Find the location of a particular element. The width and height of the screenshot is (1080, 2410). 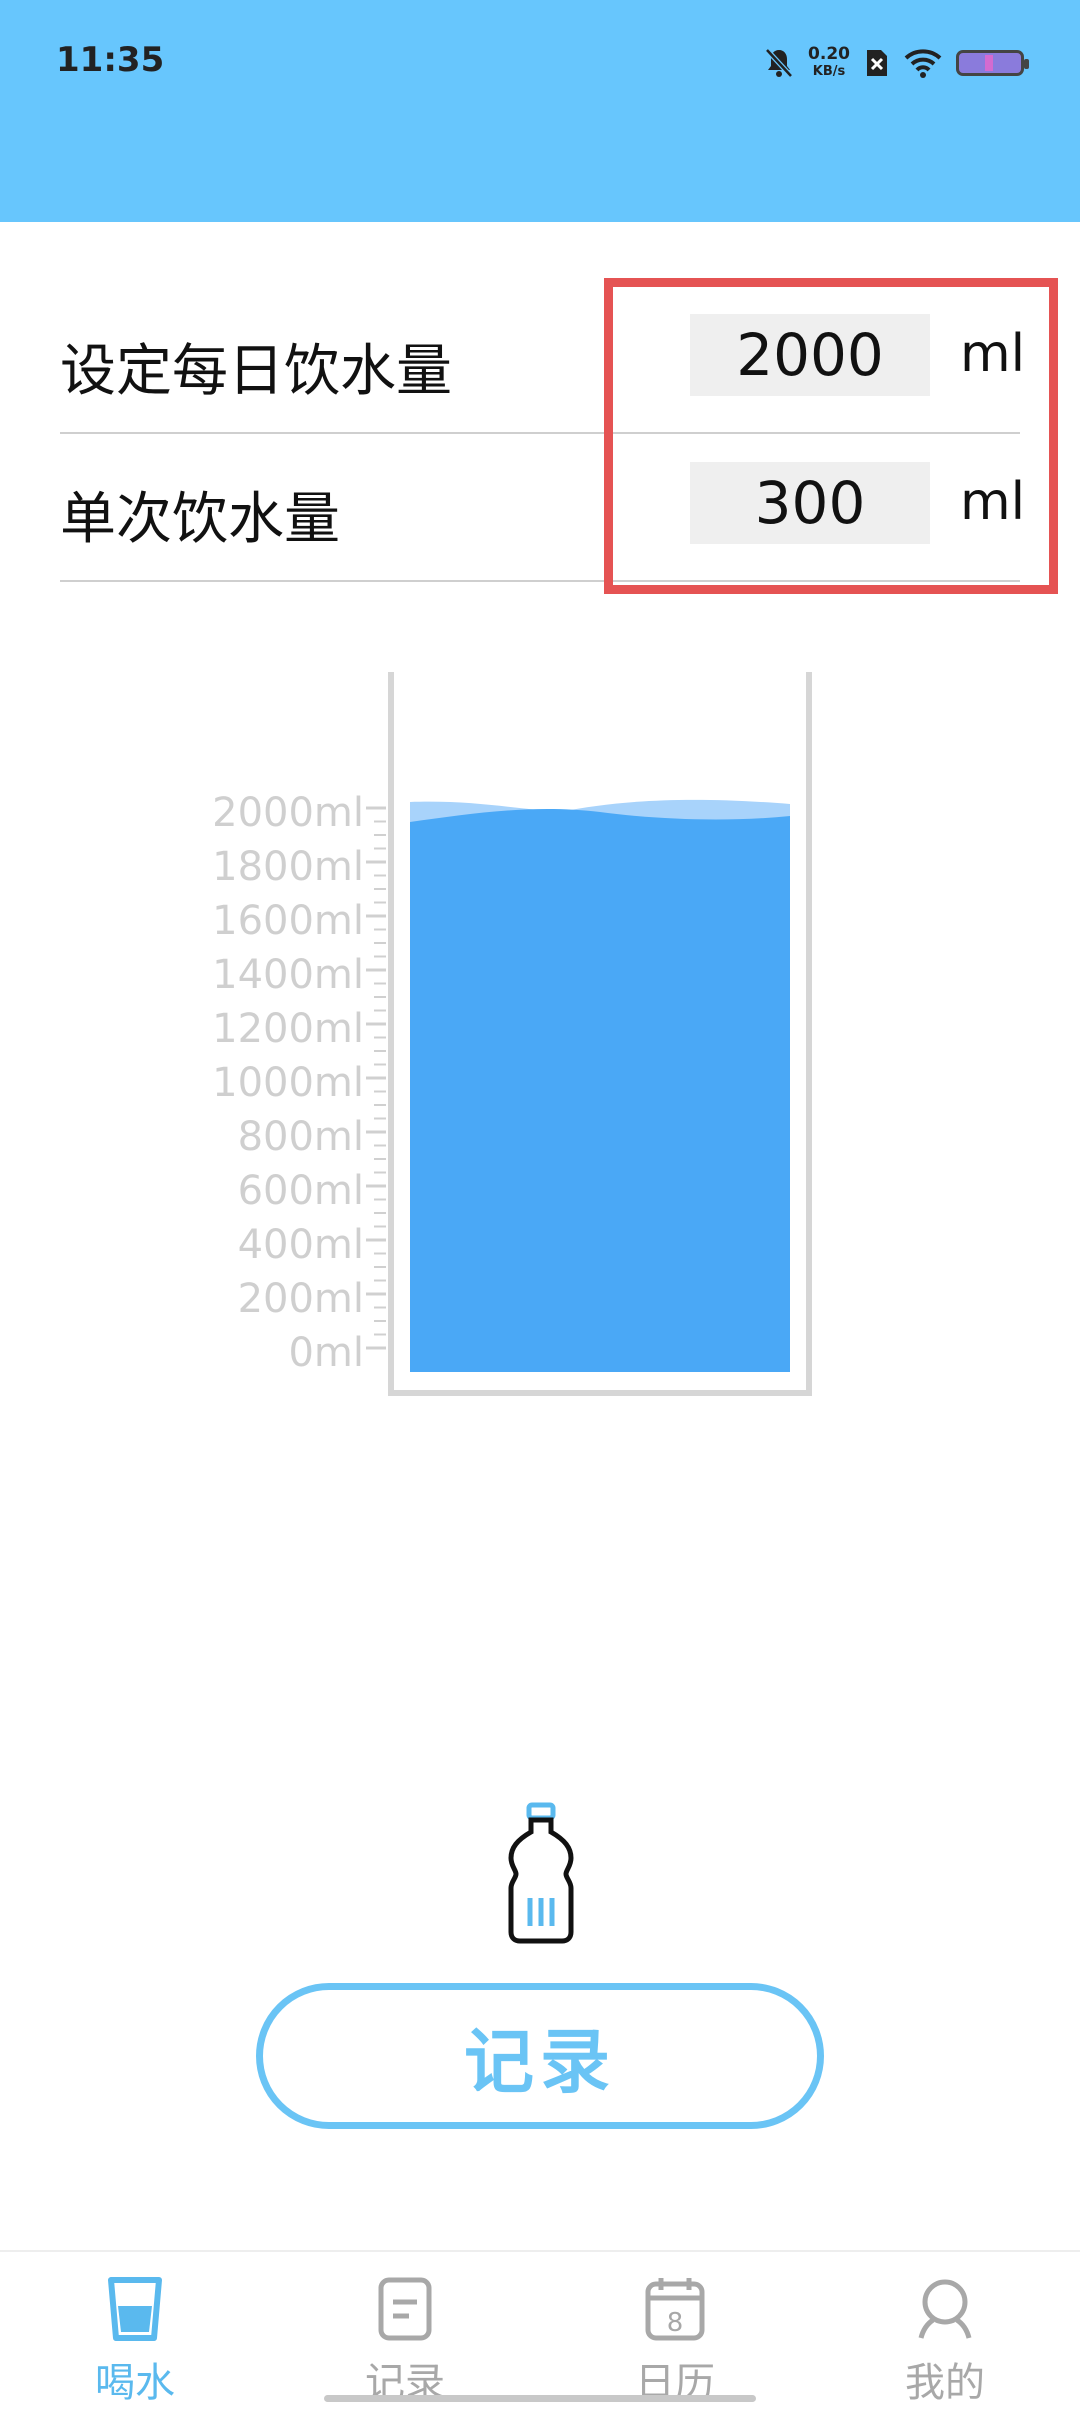

calendar-icon: 8 is located at coordinates (675, 2309).